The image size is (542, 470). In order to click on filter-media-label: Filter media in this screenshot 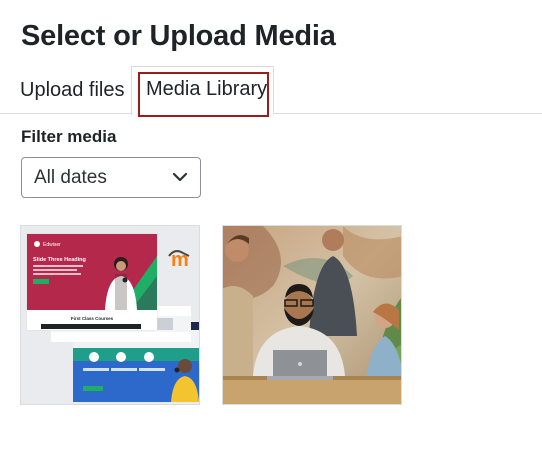, I will do `click(69, 136)`.